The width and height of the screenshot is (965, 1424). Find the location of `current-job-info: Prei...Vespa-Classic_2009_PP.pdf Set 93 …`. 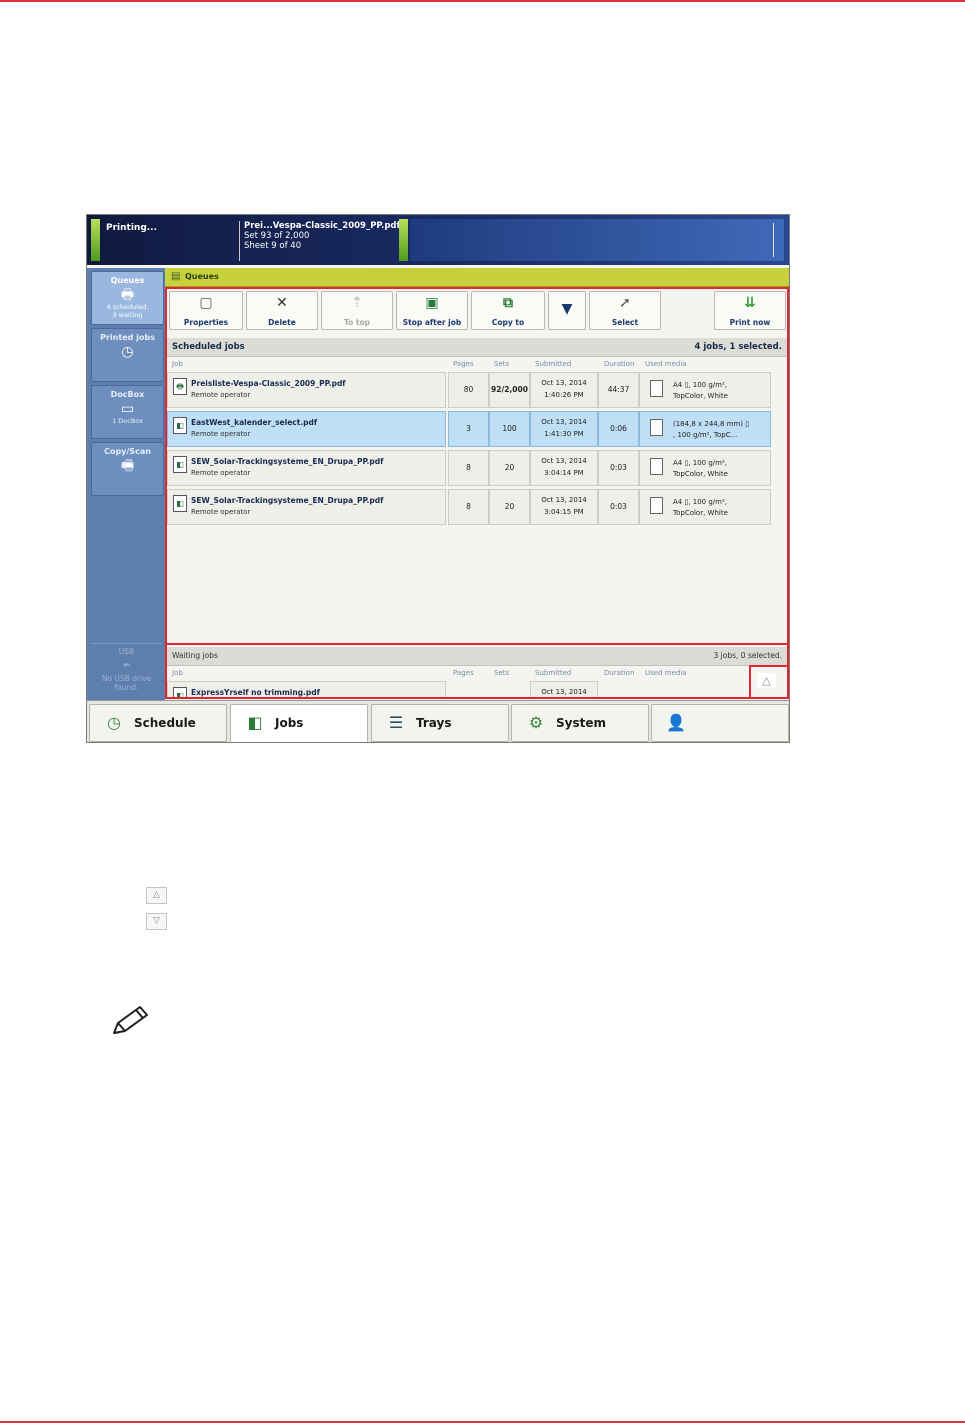

current-job-info: Prei...Vespa-Classic_2009_PP.pdf Set 93 … is located at coordinates (322, 236).